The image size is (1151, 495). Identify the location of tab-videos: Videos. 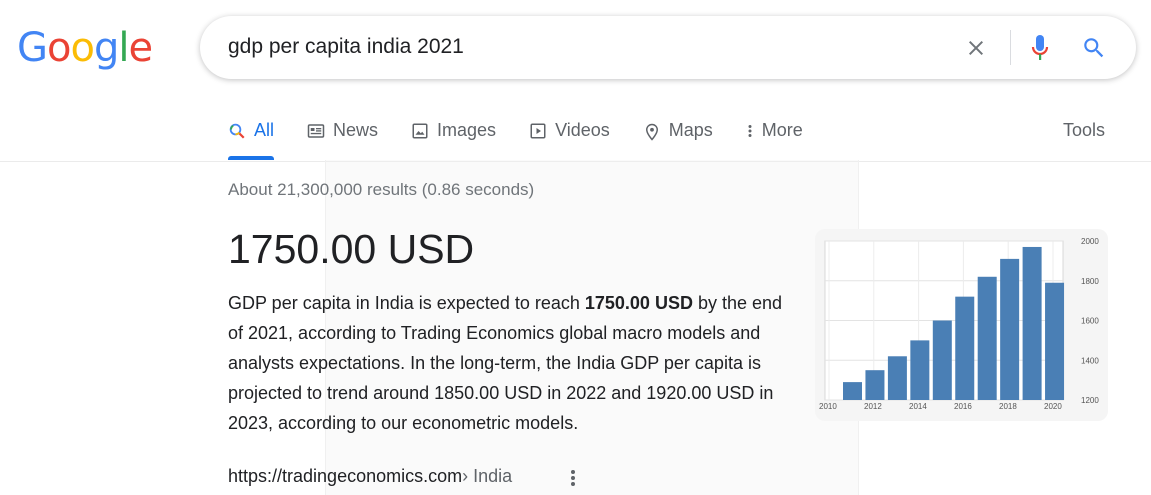
(569, 136).